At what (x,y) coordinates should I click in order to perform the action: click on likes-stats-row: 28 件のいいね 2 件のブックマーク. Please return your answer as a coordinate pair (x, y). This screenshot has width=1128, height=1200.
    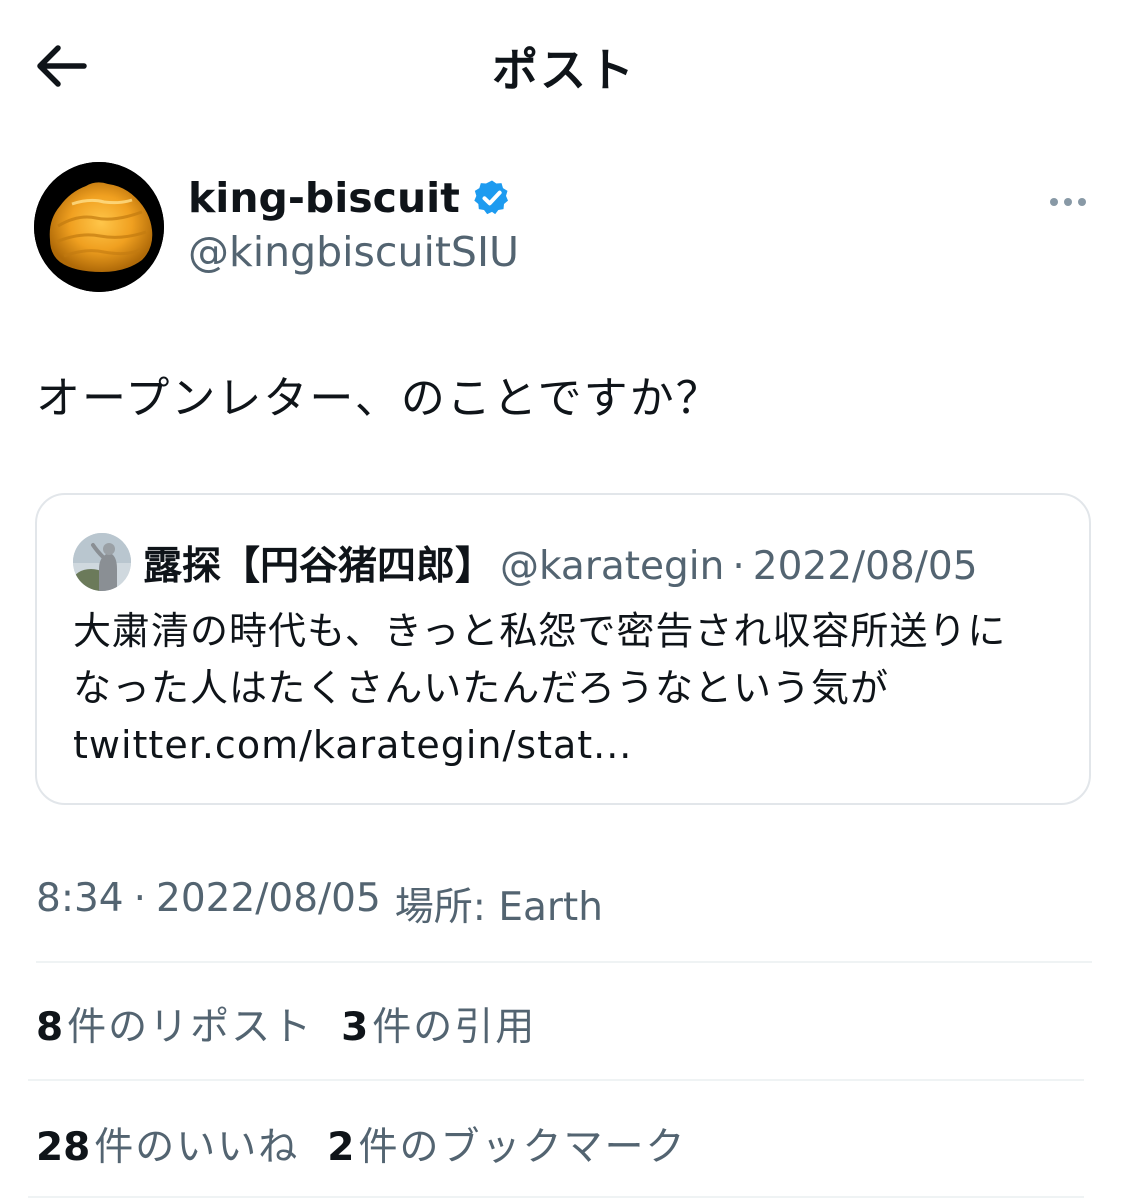
    Looking at the image, I should click on (375, 1144).